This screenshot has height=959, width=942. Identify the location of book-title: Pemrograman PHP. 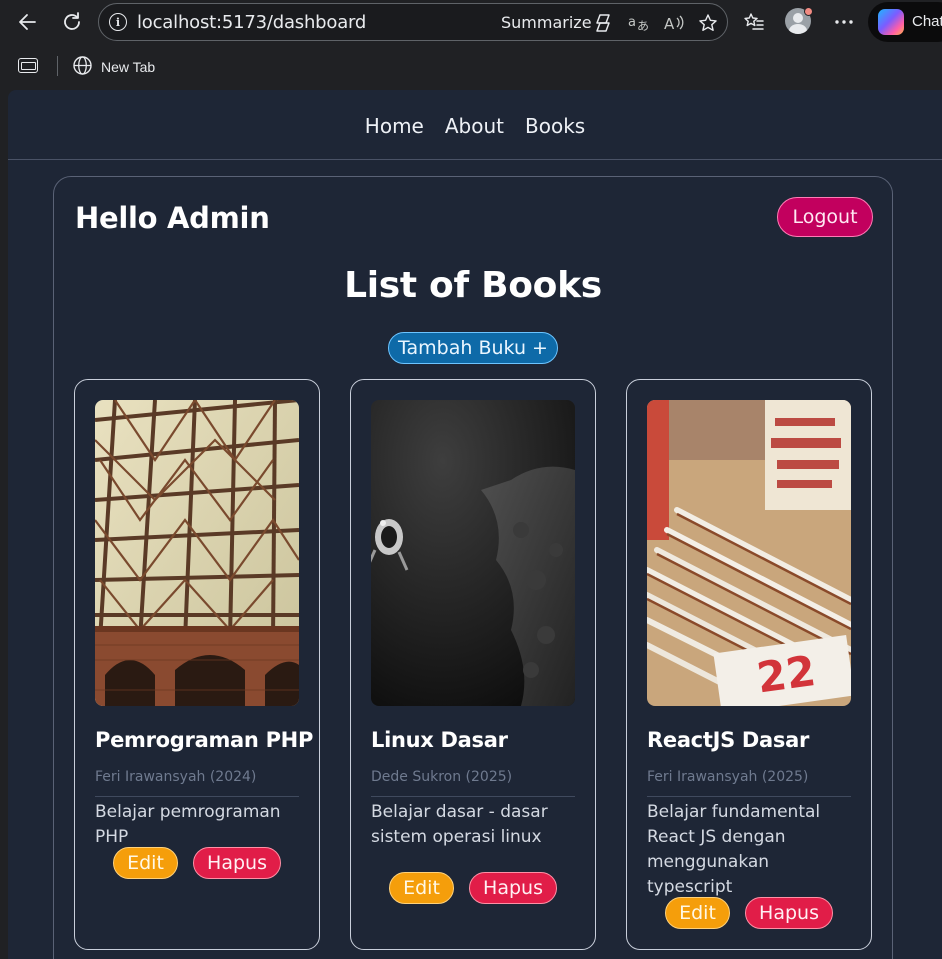
(204, 740).